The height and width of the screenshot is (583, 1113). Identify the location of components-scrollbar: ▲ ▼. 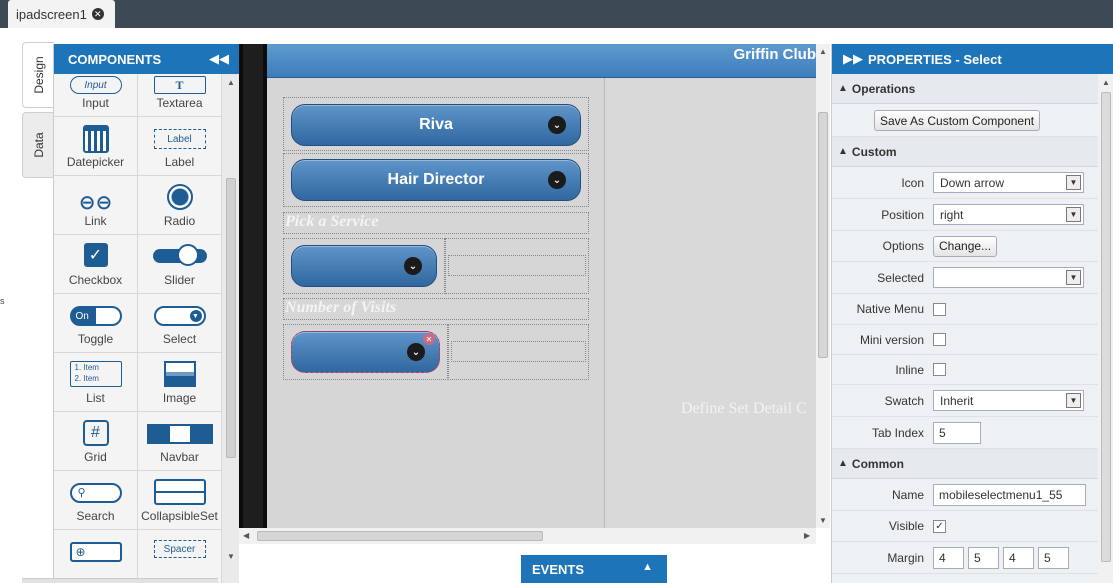
(231, 328).